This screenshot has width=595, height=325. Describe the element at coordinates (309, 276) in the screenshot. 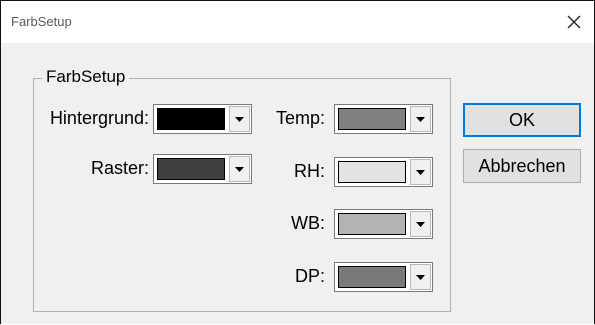

I see `dp-label: DP:` at that location.